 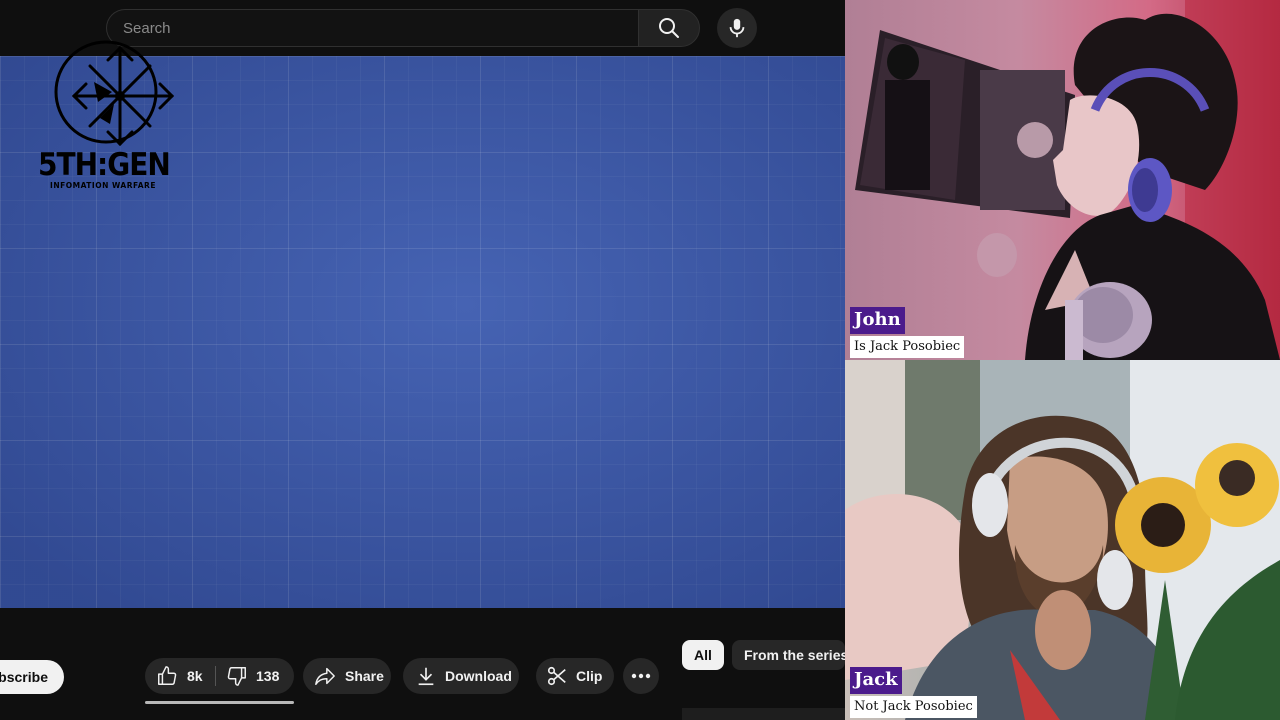 What do you see at coordinates (104, 164) in the screenshot?
I see `channel-logo-text: 5TH:GEN` at bounding box center [104, 164].